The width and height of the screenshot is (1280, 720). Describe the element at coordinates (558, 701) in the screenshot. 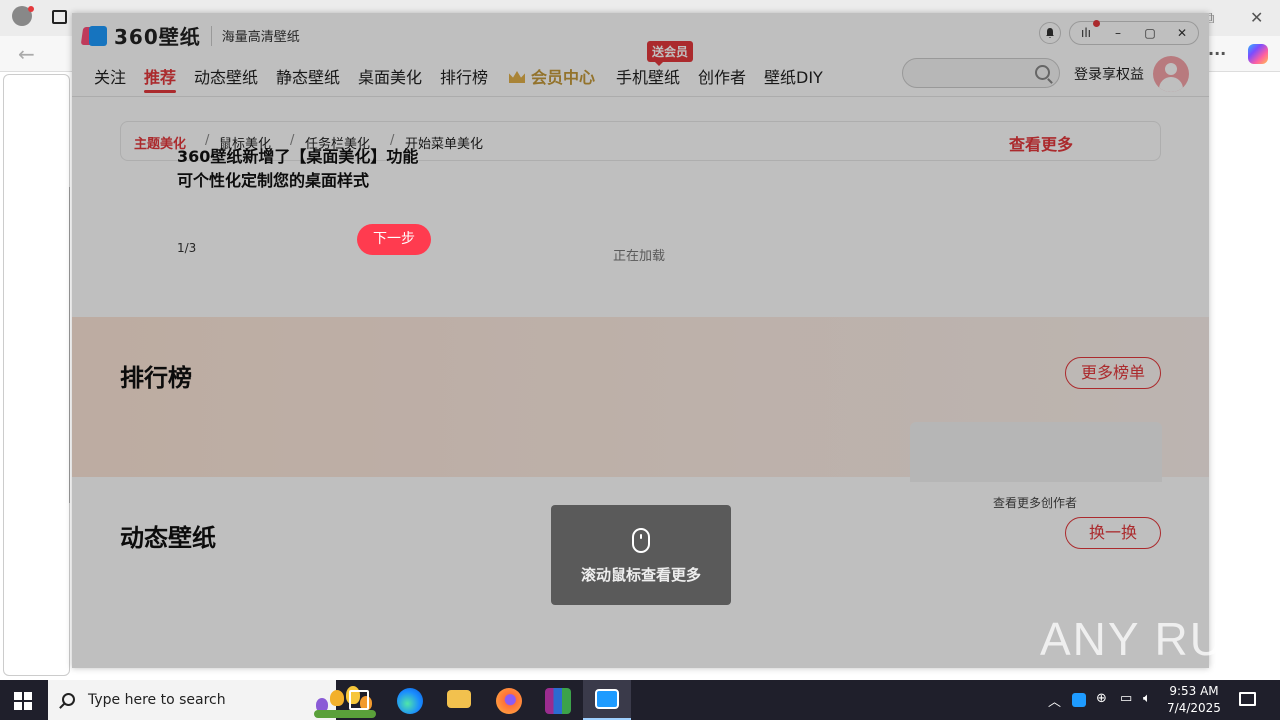

I see `winrar-icon` at that location.